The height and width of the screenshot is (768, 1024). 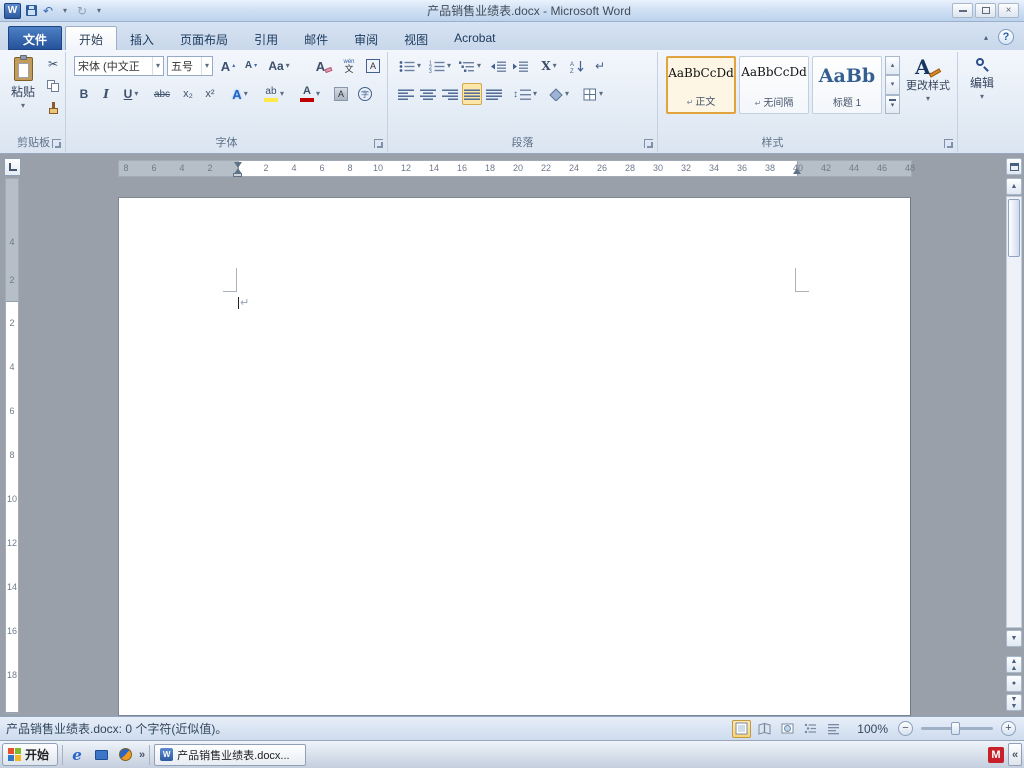 What do you see at coordinates (188, 94) in the screenshot?
I see `subscript-button: x₂` at bounding box center [188, 94].